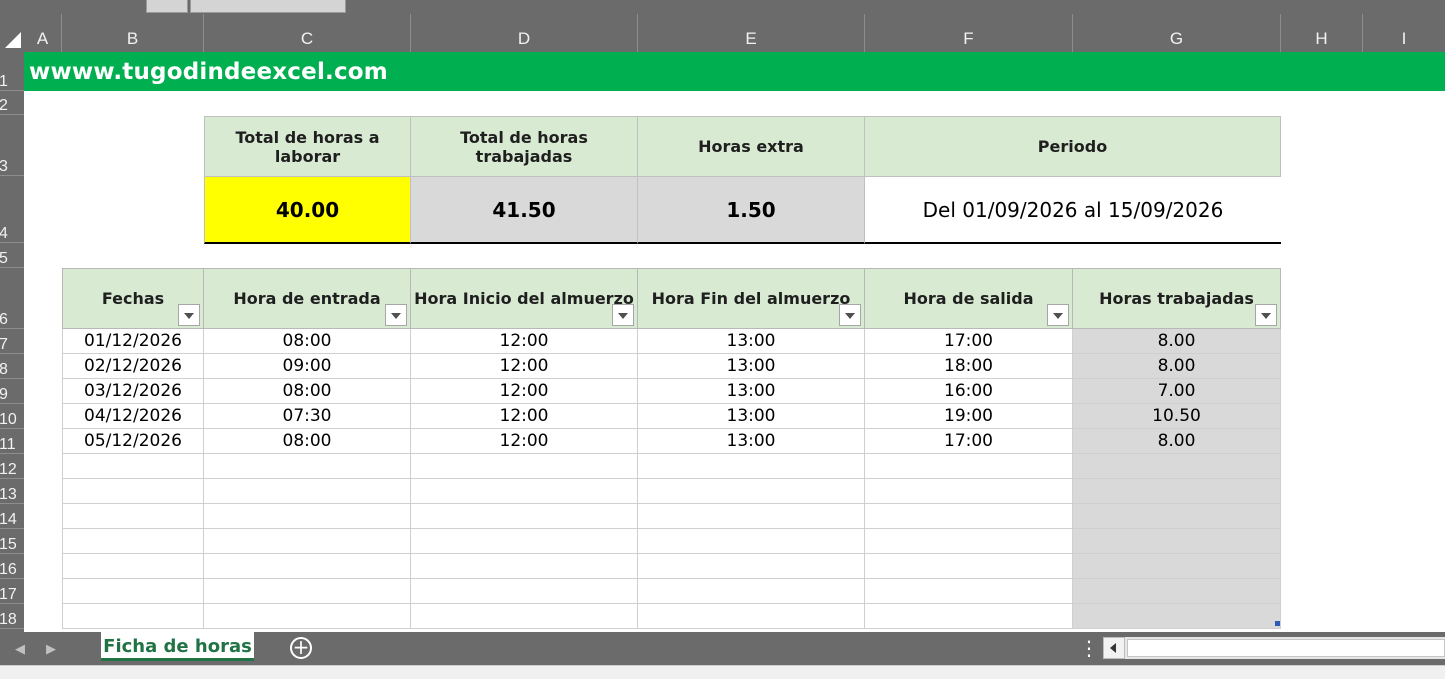  I want to click on row-header: 12, so click(12, 466).